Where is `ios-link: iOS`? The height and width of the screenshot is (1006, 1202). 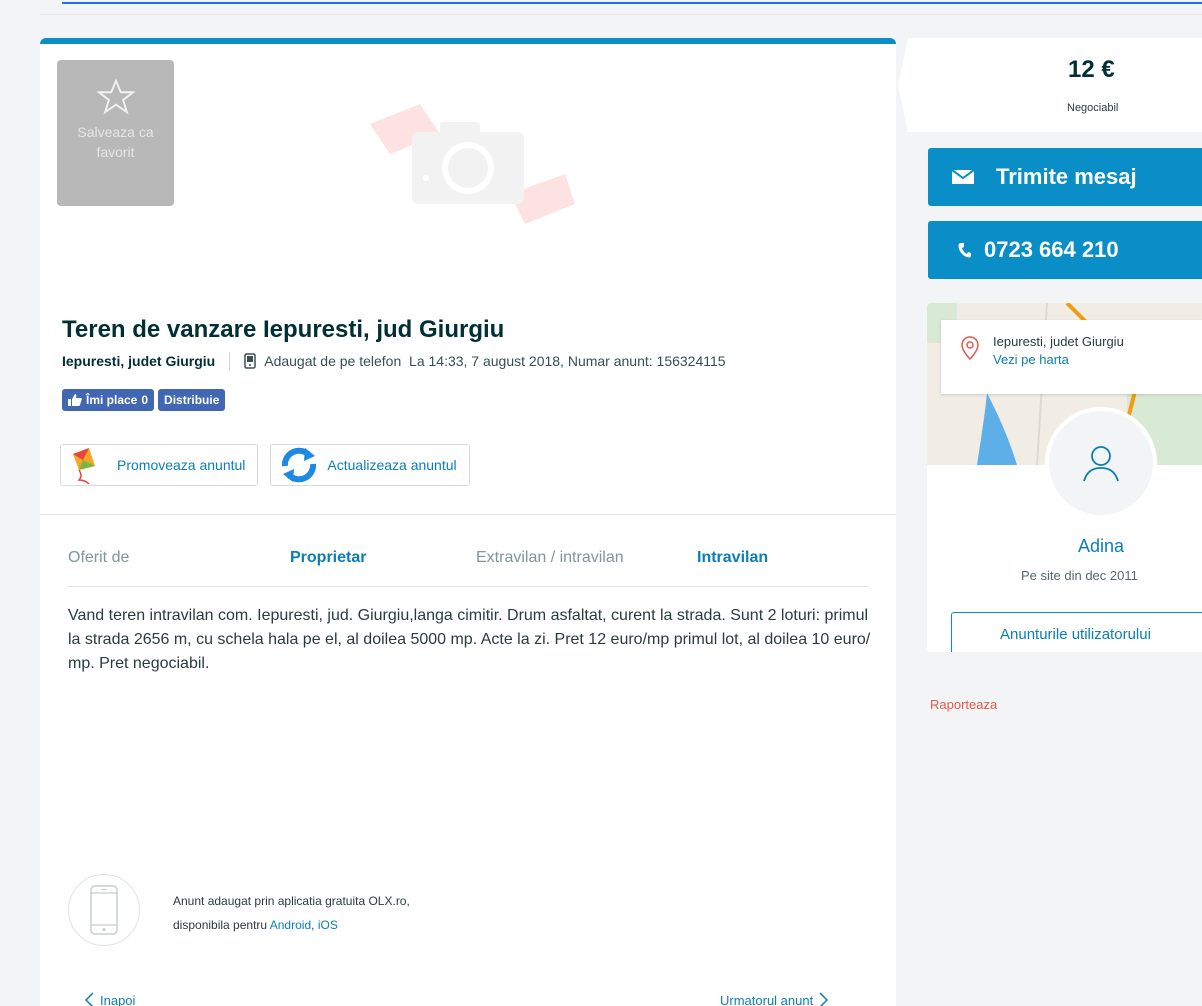 ios-link: iOS is located at coordinates (328, 925).